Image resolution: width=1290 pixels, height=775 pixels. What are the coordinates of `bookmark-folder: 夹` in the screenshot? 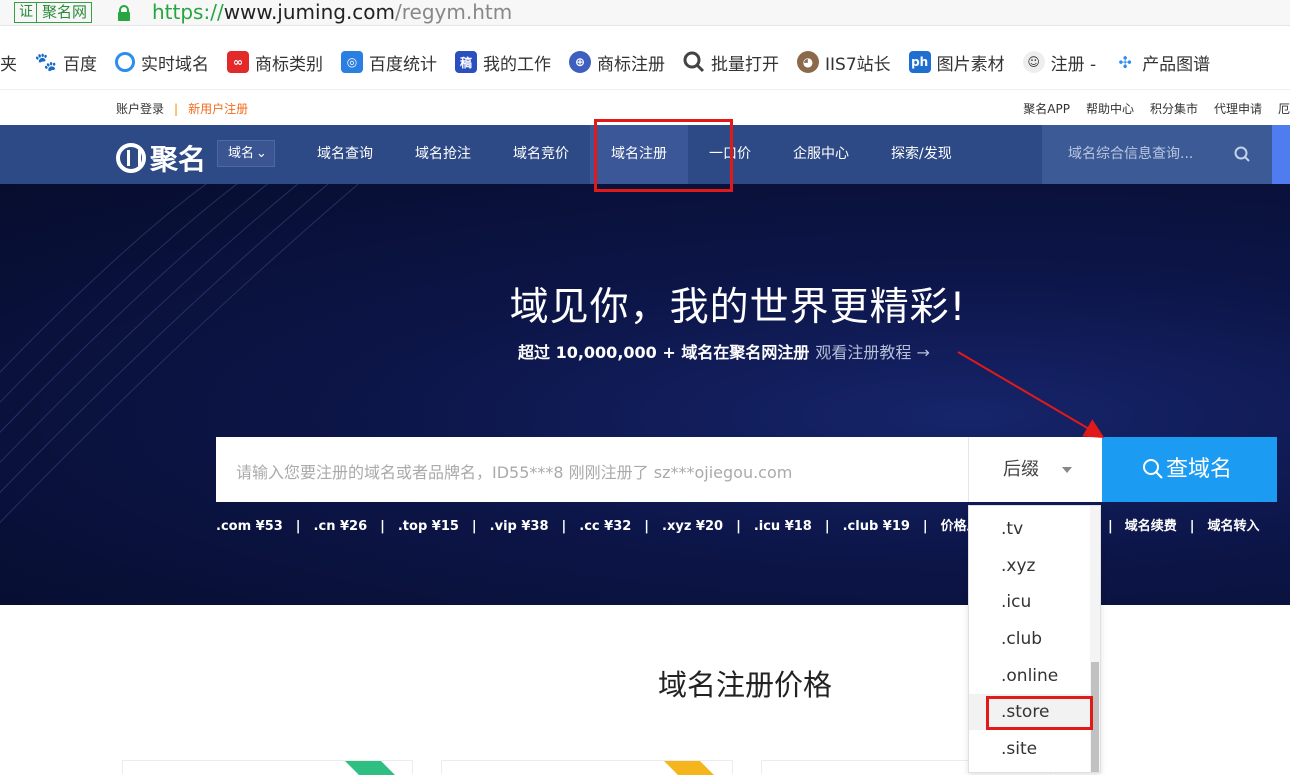 It's located at (8, 62).